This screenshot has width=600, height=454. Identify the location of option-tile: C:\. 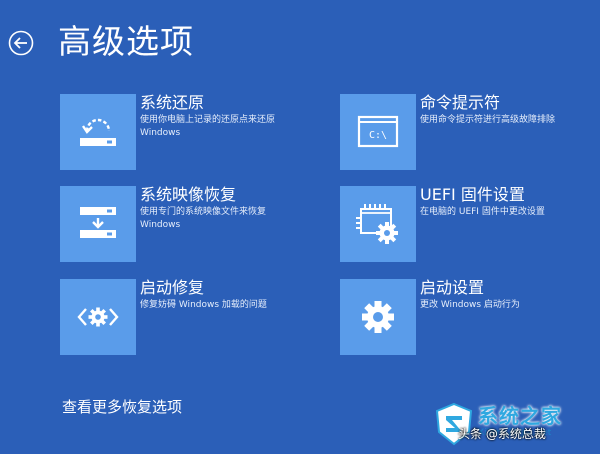
(378, 132).